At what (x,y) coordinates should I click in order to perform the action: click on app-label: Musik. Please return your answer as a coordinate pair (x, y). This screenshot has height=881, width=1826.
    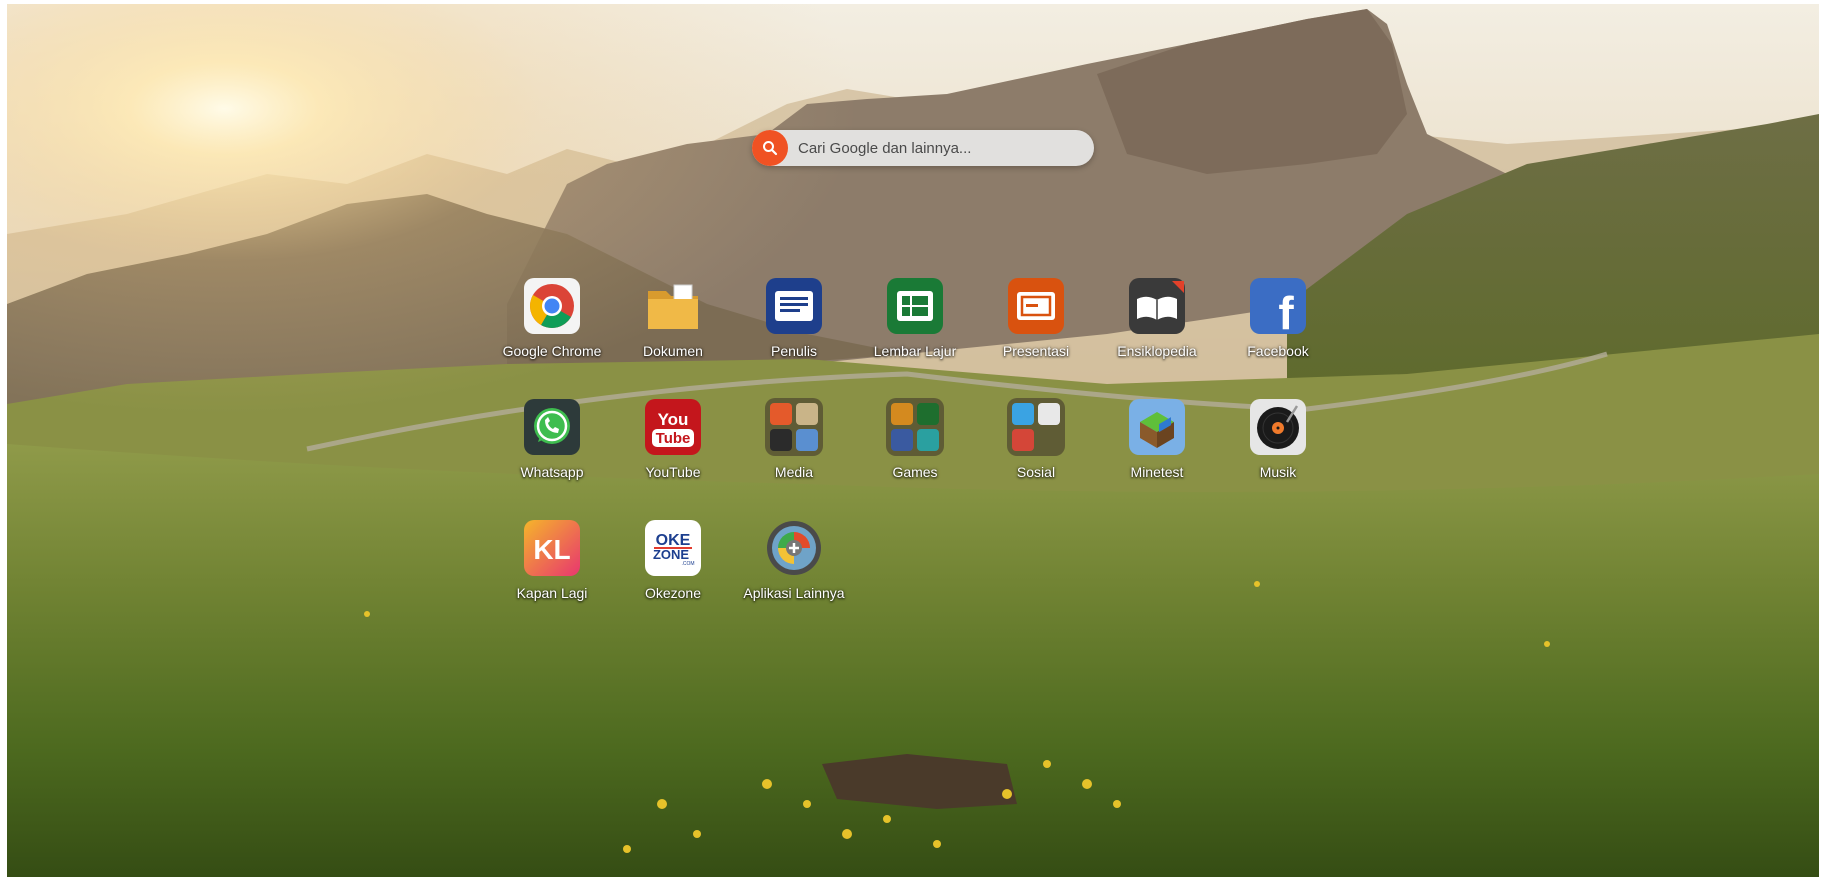
    Looking at the image, I should click on (1278, 472).